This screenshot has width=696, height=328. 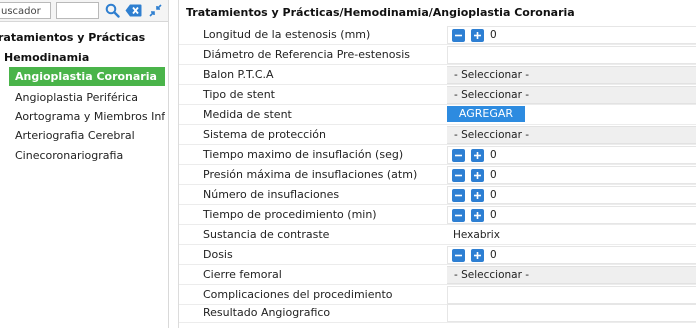 I want to click on field-label: Medida de stent, so click(x=247, y=114).